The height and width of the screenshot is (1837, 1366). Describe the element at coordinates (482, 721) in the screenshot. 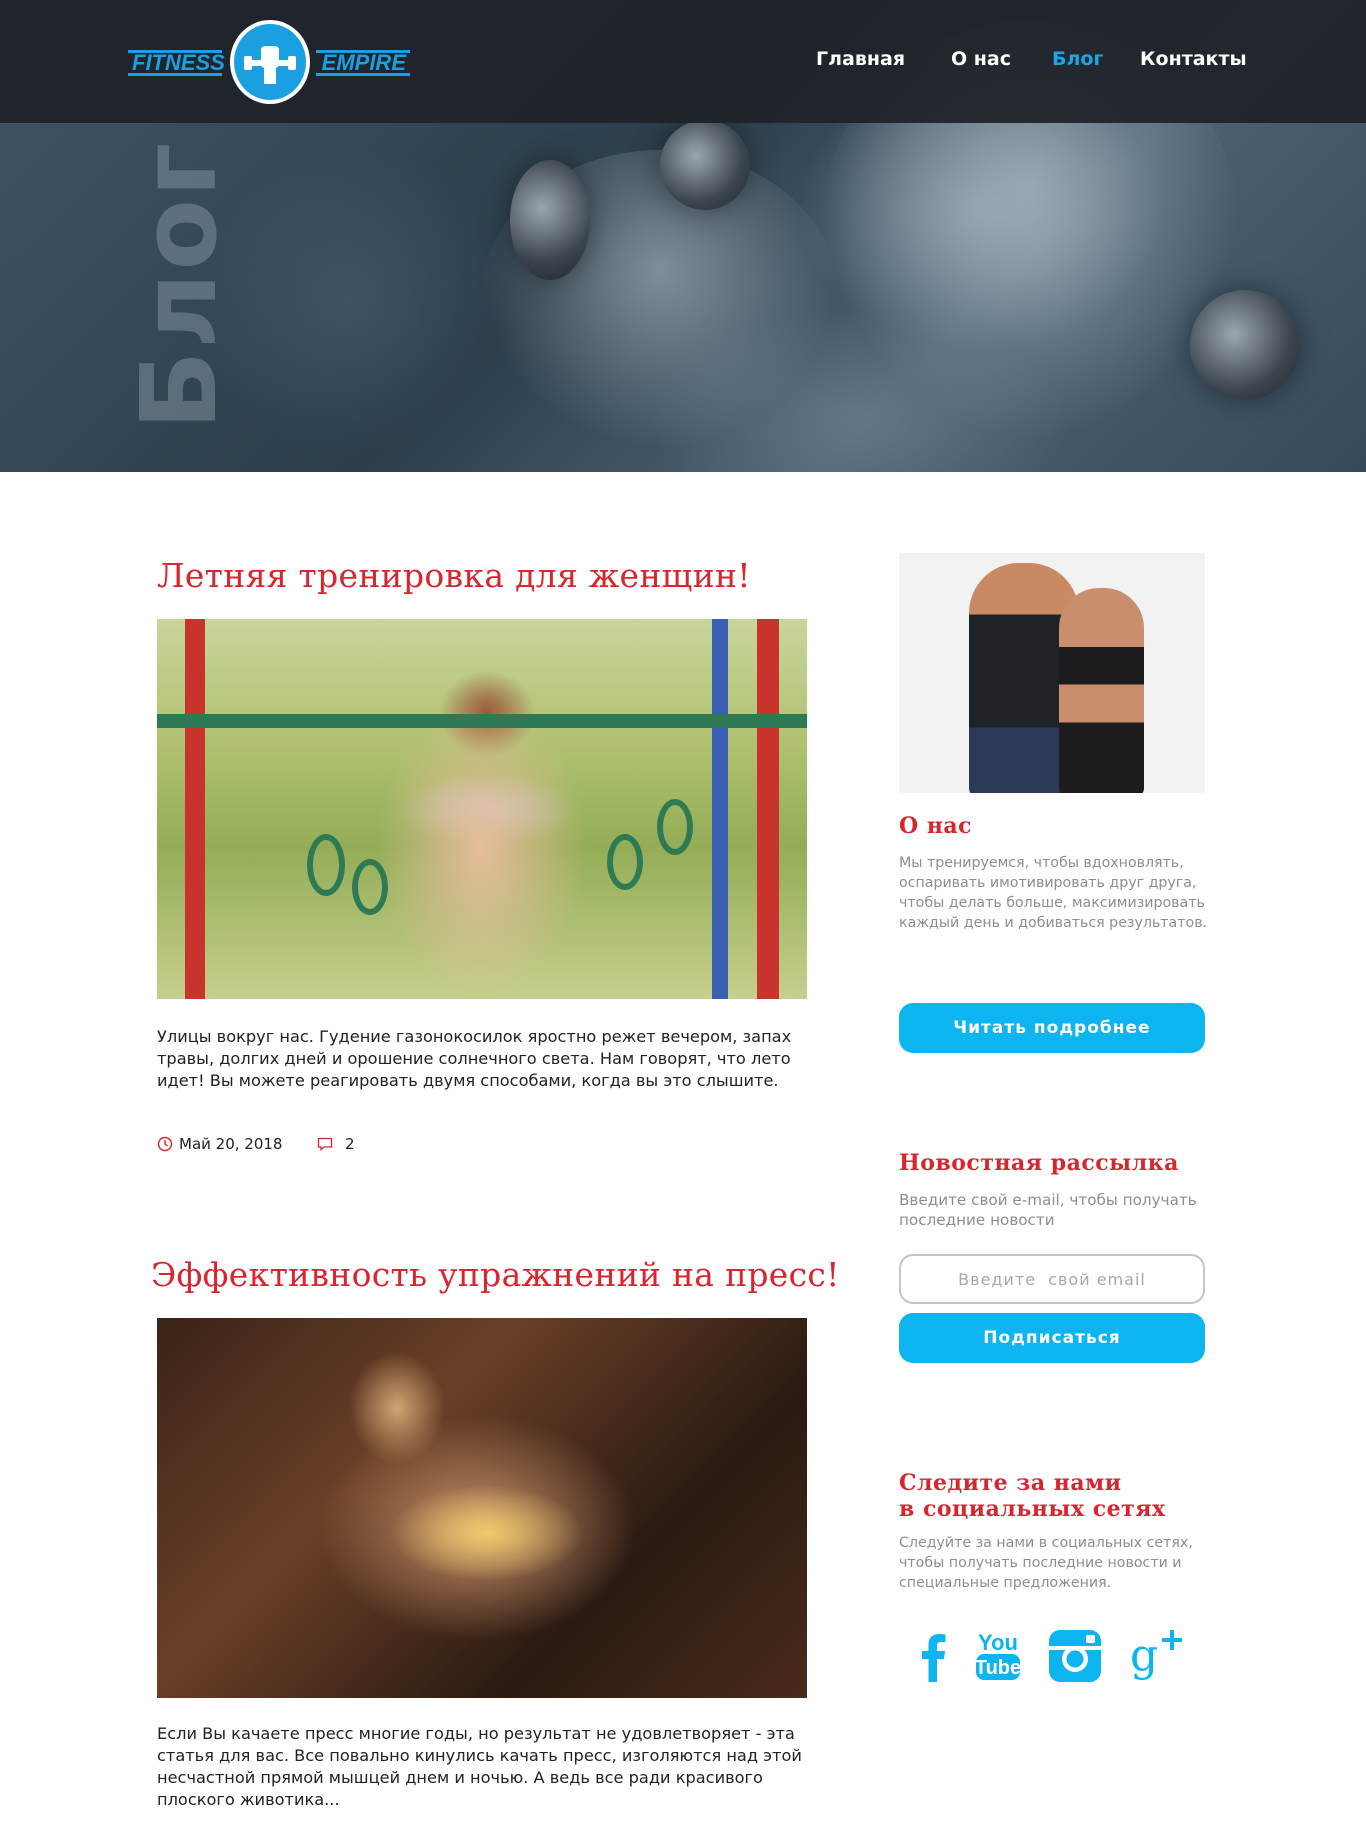

I see `bar-beam` at that location.